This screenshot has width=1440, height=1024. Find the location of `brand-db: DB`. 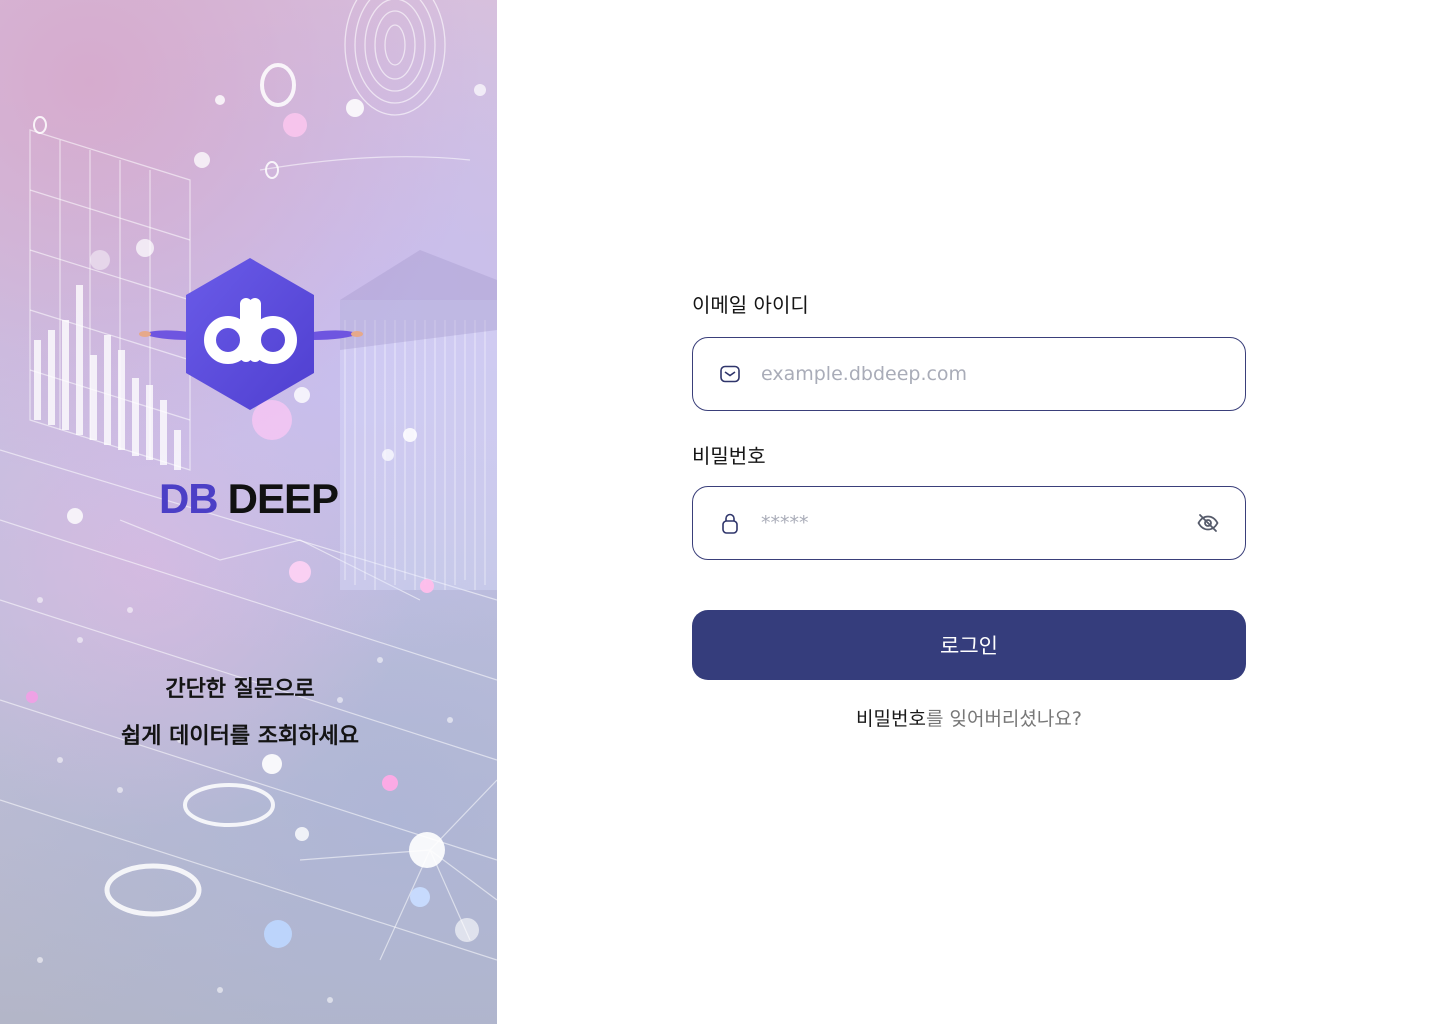

brand-db: DB is located at coordinates (188, 498).